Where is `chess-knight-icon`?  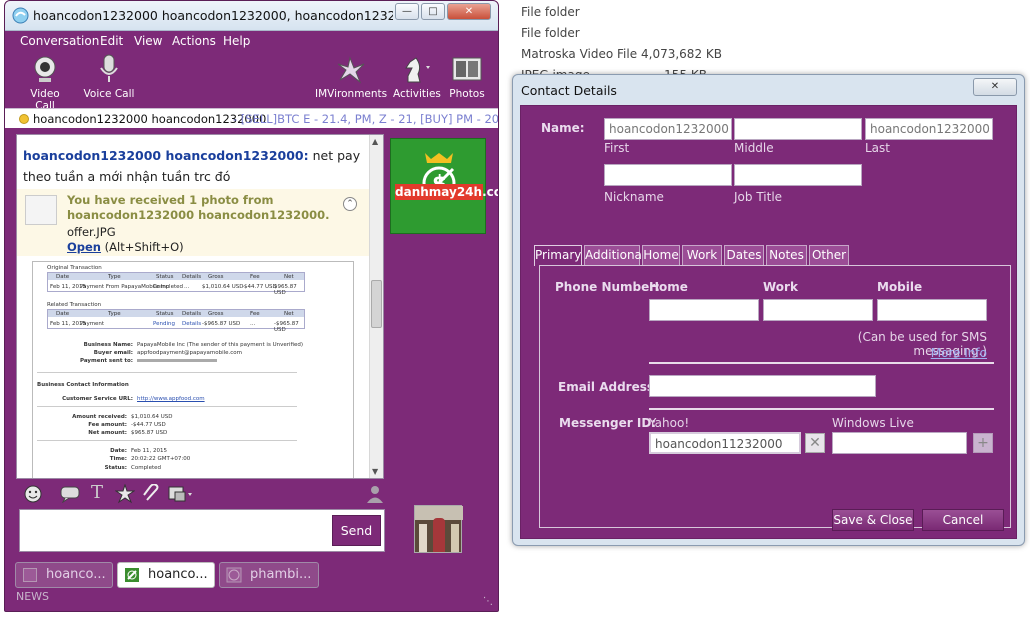 chess-knight-icon is located at coordinates (417, 70).